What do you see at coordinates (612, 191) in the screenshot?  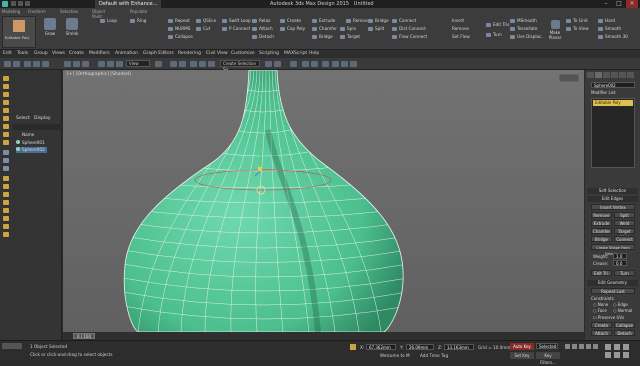 I see `soft-selection-rollout: Soft Selection` at bounding box center [612, 191].